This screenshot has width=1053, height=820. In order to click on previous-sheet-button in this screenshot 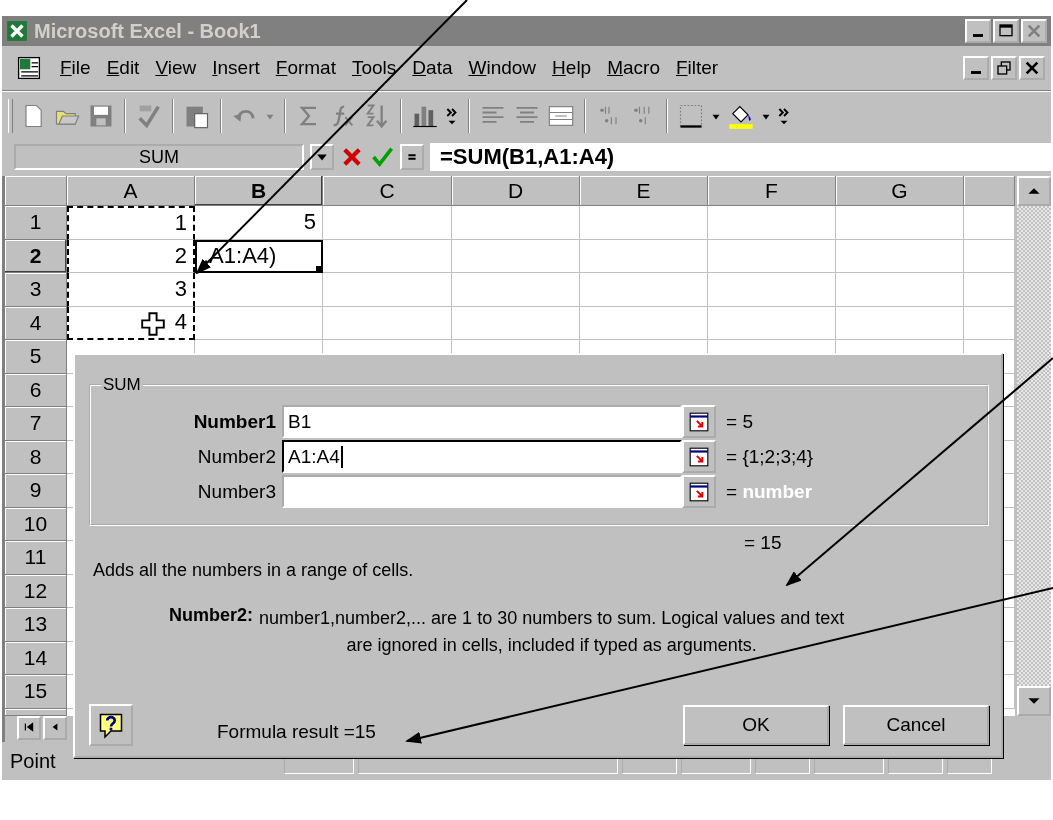, I will do `click(55, 728)`.